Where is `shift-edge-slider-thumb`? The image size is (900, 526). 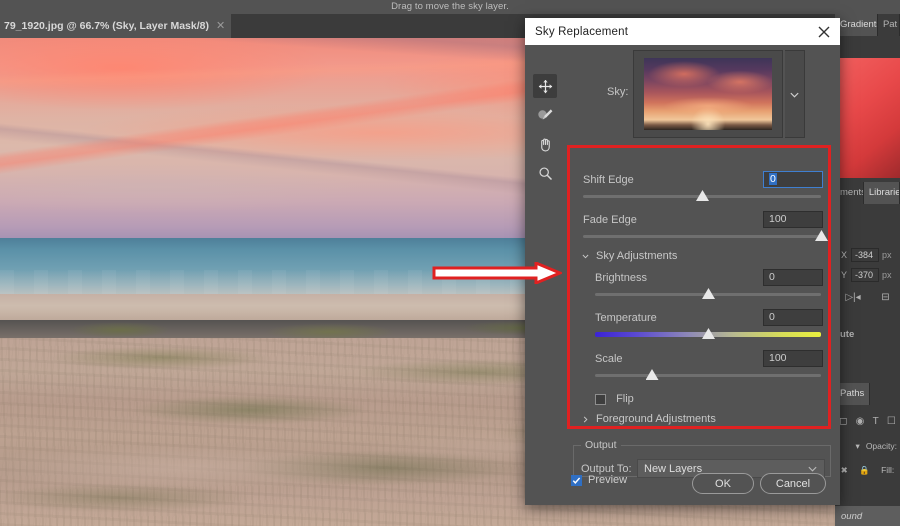 shift-edge-slider-thumb is located at coordinates (702, 195).